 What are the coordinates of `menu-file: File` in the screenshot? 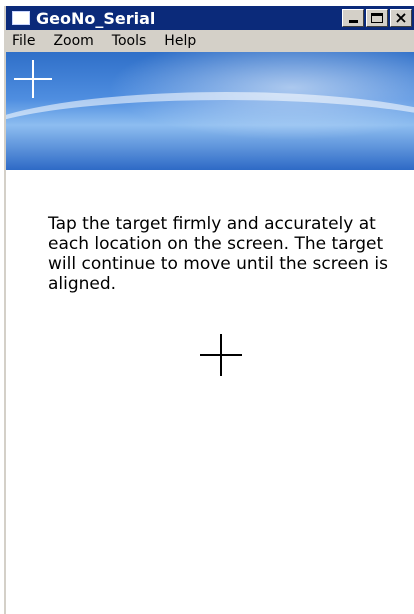 It's located at (23, 41).